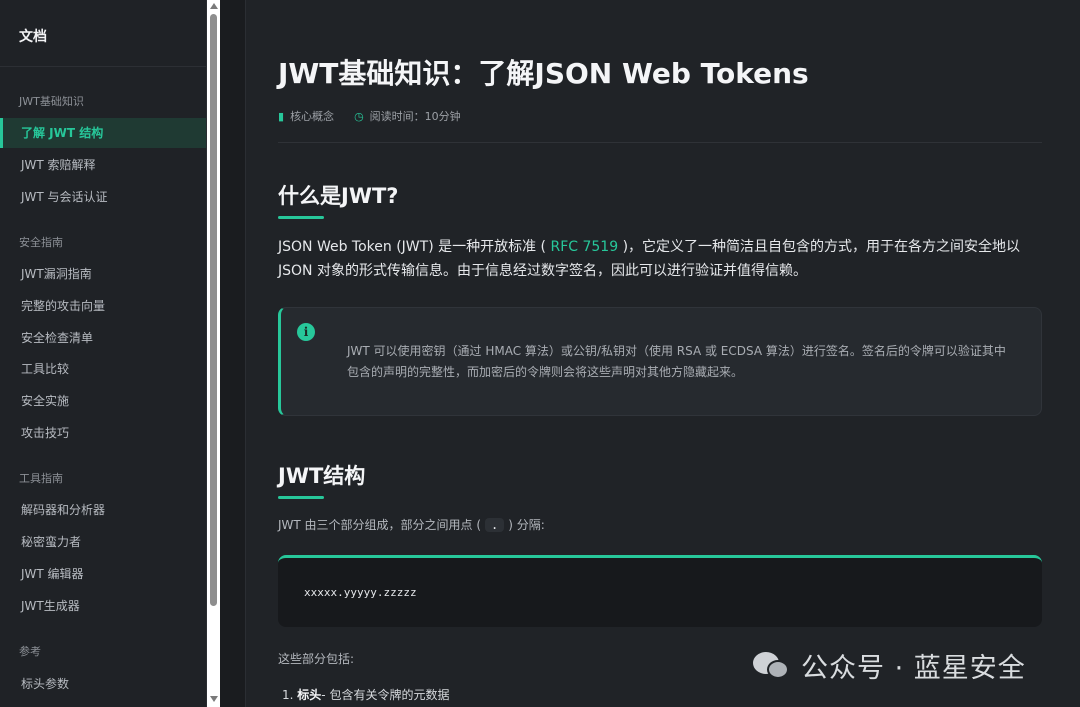  I want to click on page-title: JWT基础知识：了解JSON Web Tokens, so click(543, 73).